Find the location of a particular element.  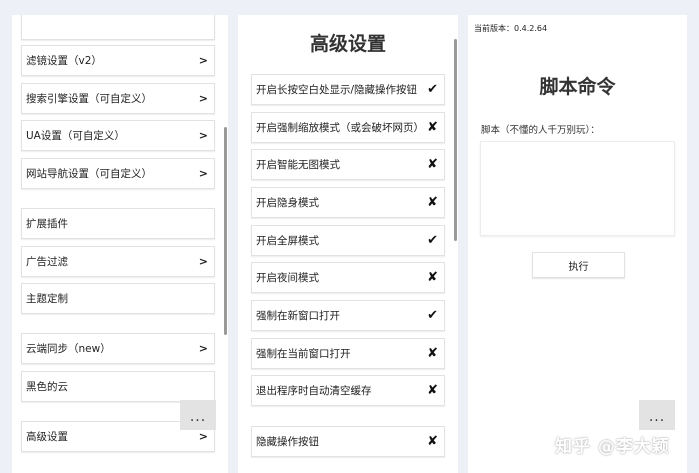

toggle-hide-action-buttons: 隐藏操作按钮 ✘ is located at coordinates (348, 441).